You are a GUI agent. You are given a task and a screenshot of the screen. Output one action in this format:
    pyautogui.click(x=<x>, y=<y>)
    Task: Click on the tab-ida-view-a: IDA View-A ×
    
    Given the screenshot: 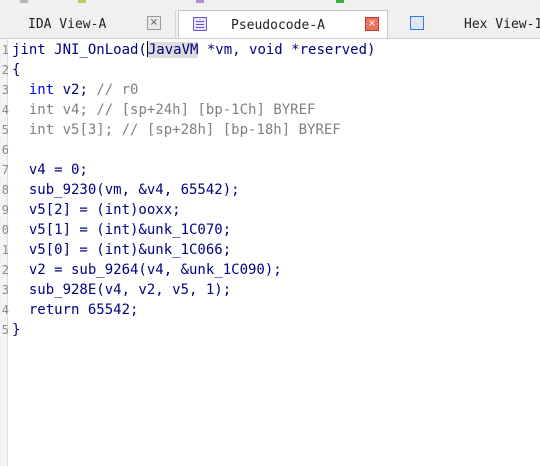 What is the action you would take?
    pyautogui.click(x=88, y=24)
    